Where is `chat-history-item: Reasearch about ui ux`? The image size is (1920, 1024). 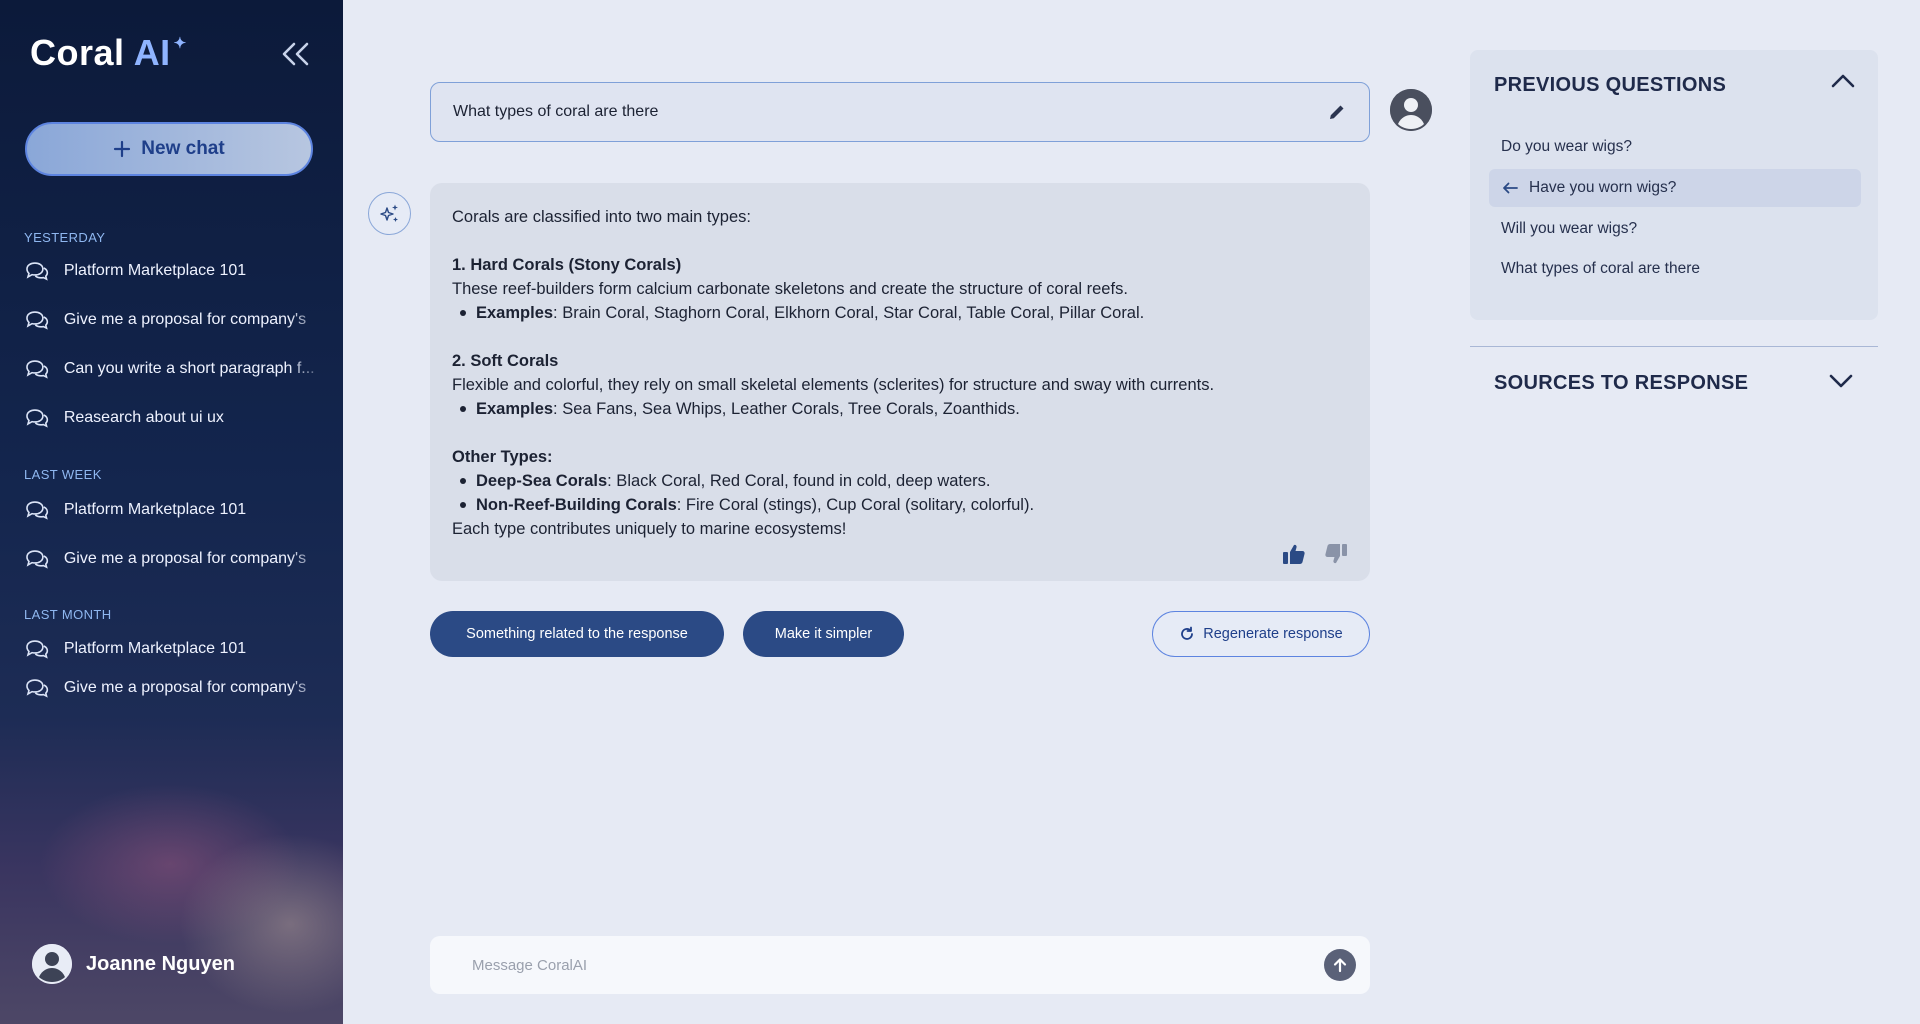 chat-history-item: Reasearch about ui ux is located at coordinates (176, 418).